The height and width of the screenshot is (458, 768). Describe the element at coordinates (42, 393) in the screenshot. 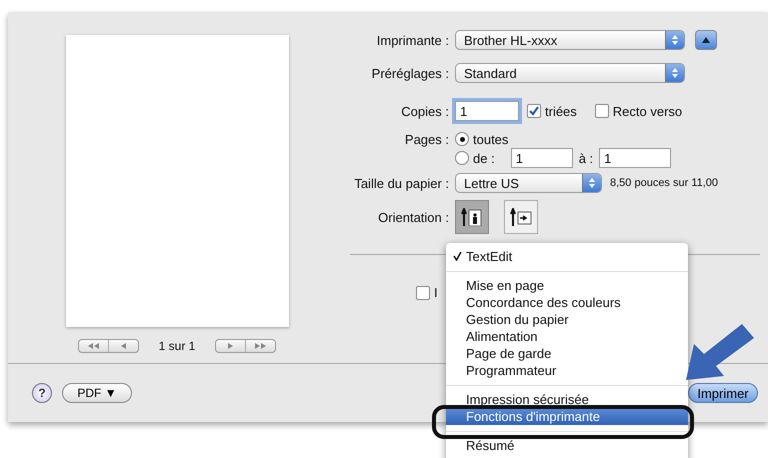

I see `help-button: ?` at that location.